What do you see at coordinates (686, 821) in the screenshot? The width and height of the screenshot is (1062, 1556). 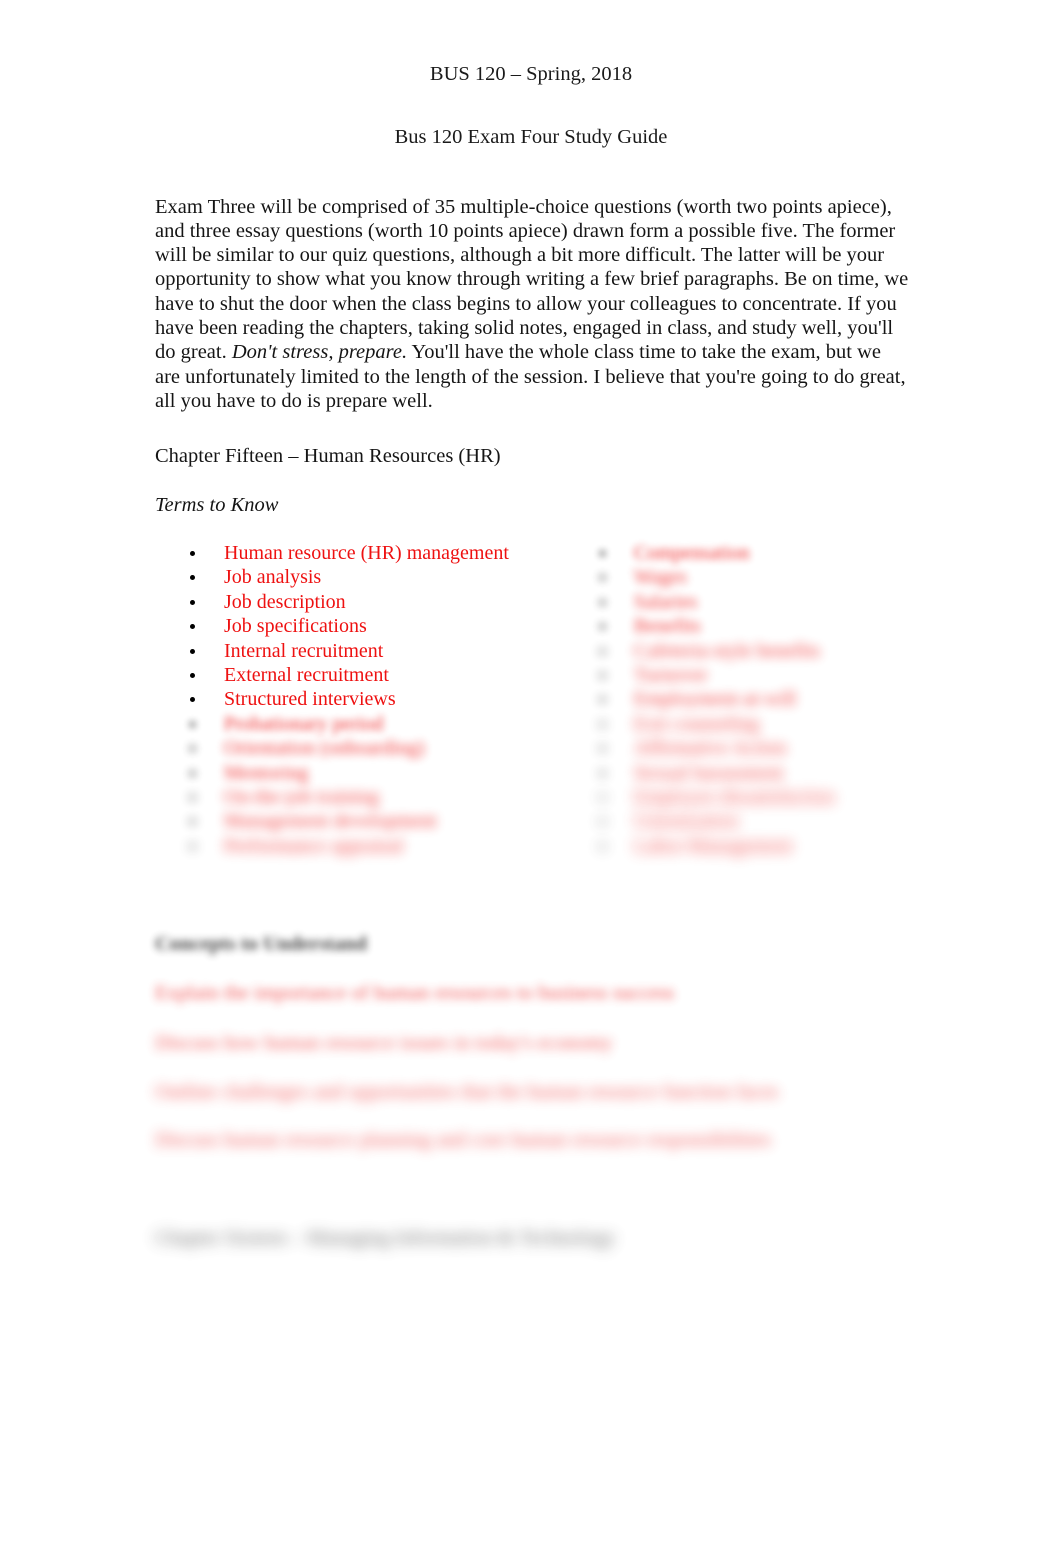 I see `term-bullet-label: Unionization` at bounding box center [686, 821].